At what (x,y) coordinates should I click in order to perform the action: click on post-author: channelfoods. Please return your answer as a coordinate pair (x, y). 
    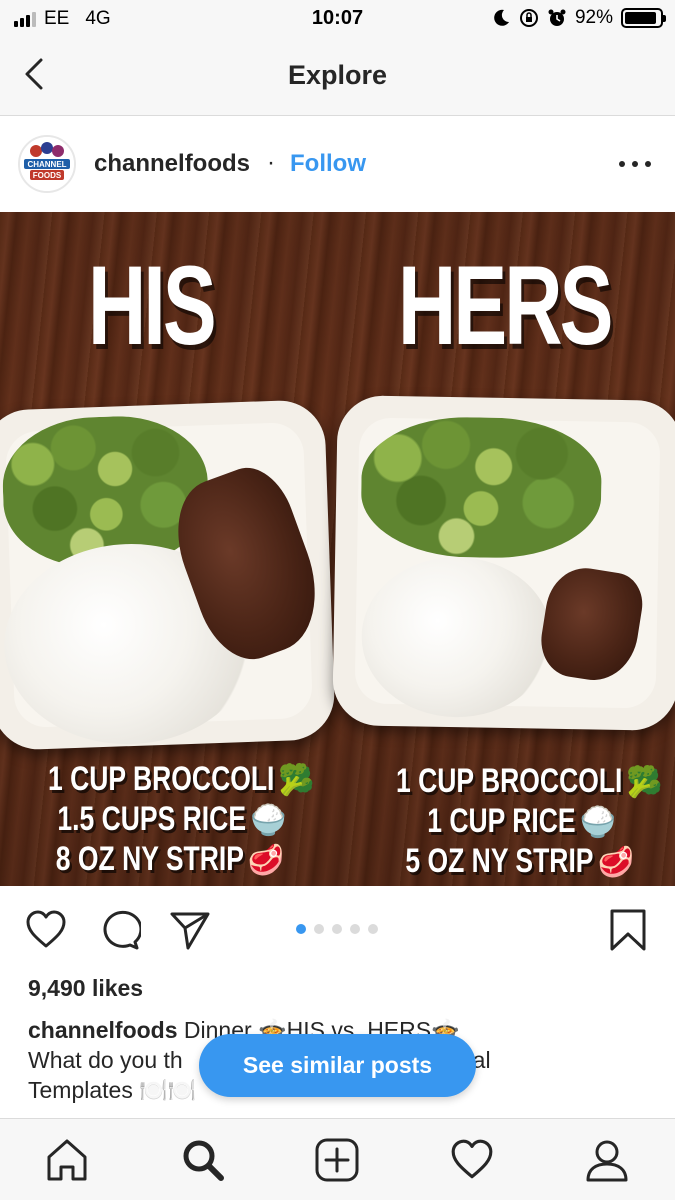
    Looking at the image, I should click on (172, 164).